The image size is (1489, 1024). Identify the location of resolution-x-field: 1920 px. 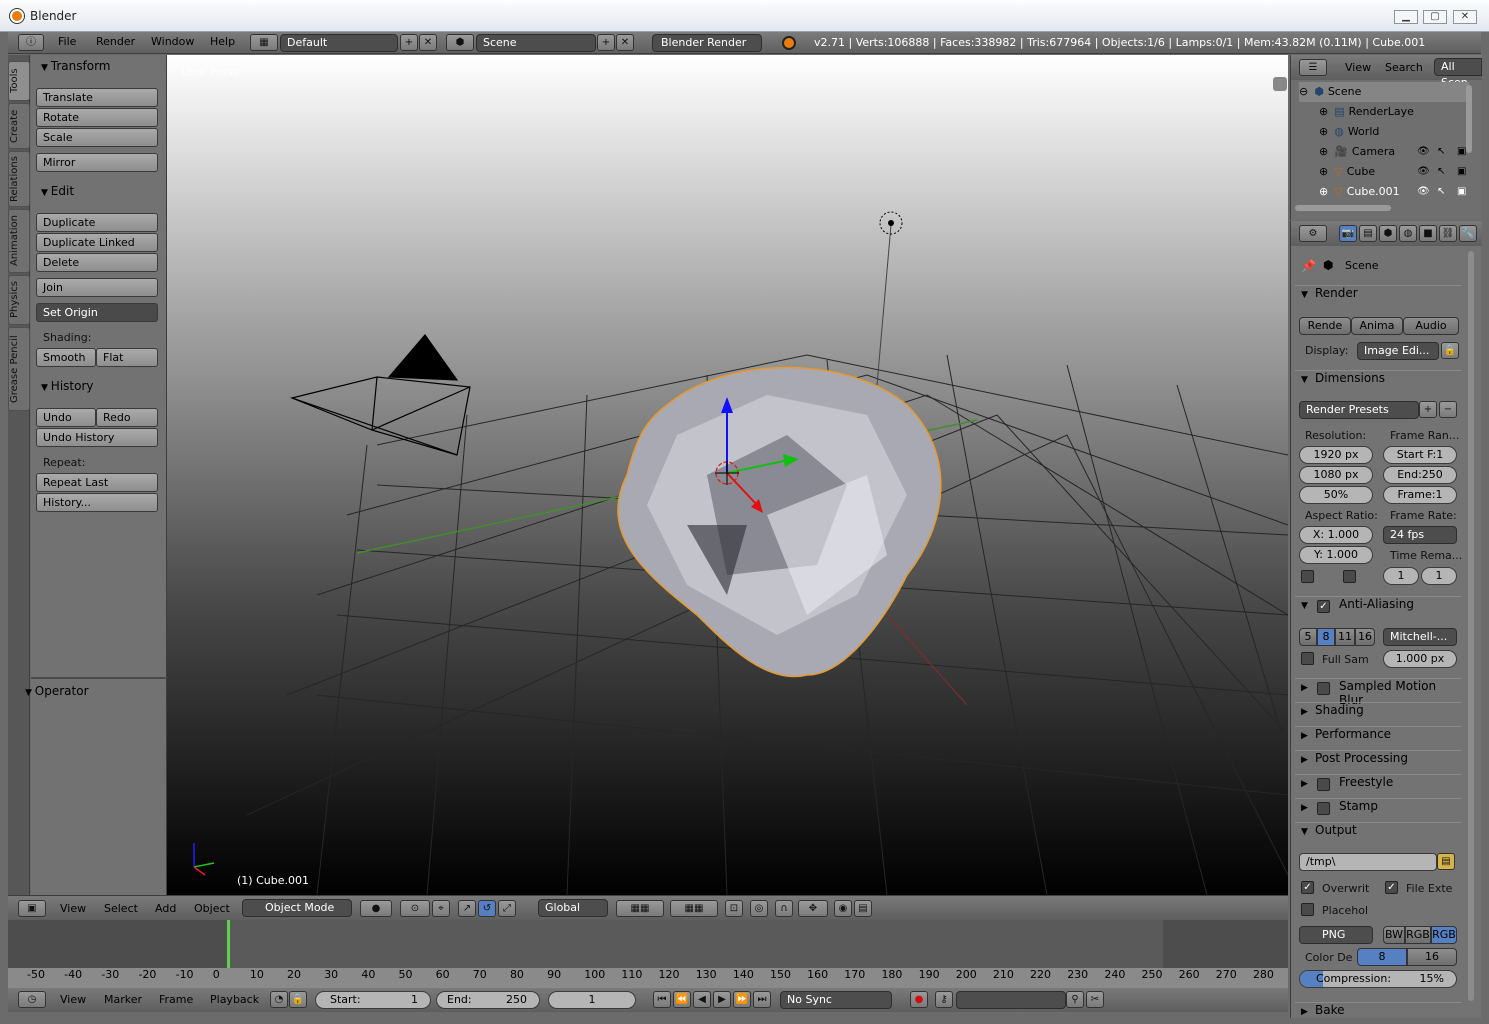
(1336, 455).